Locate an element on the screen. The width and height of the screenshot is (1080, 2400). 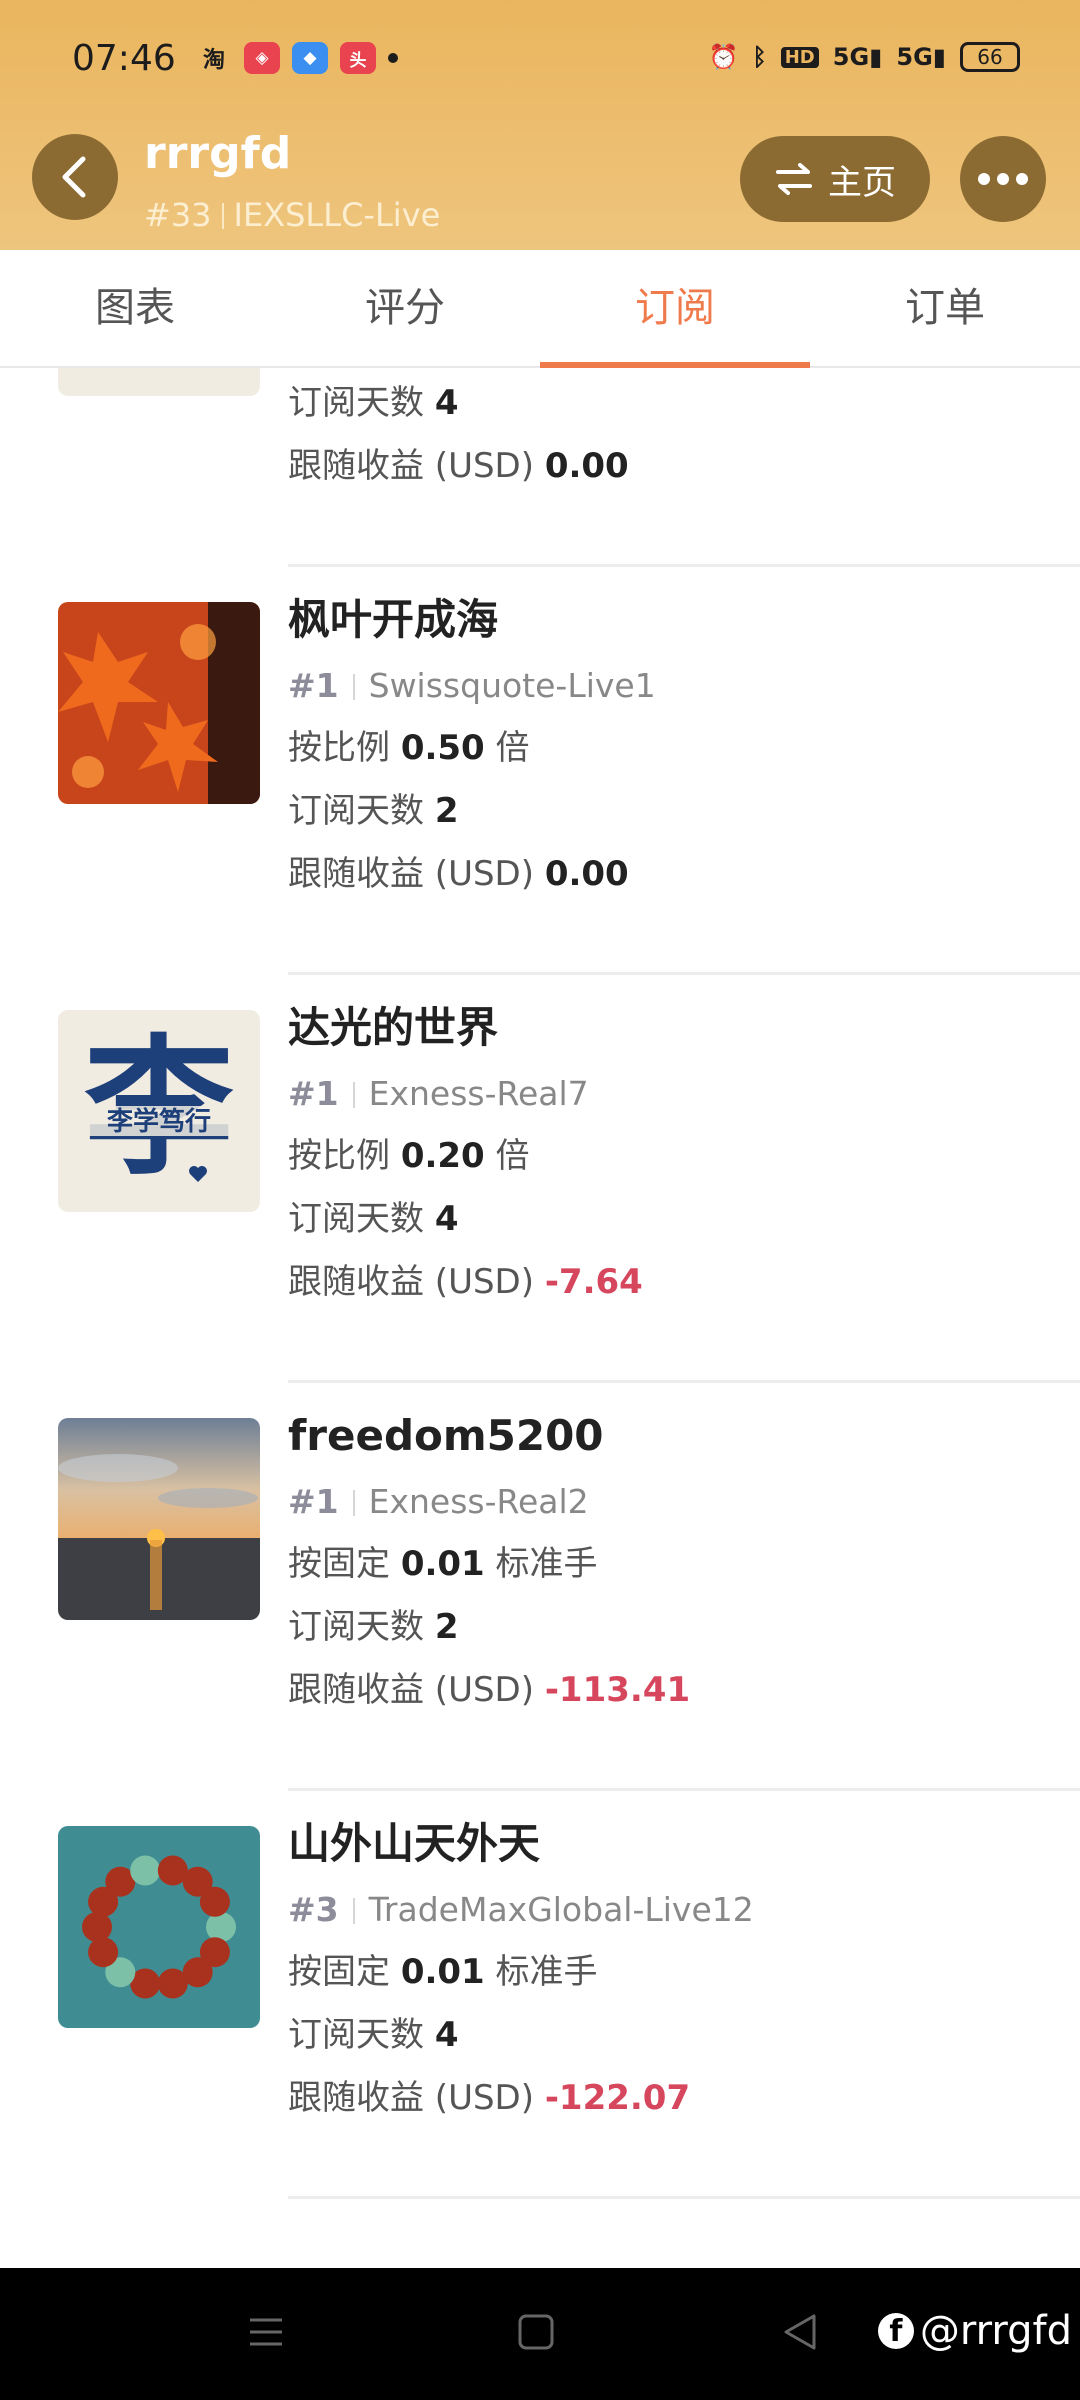
tab-bar: 图表 评分 订阅 订单 is located at coordinates (540, 309).